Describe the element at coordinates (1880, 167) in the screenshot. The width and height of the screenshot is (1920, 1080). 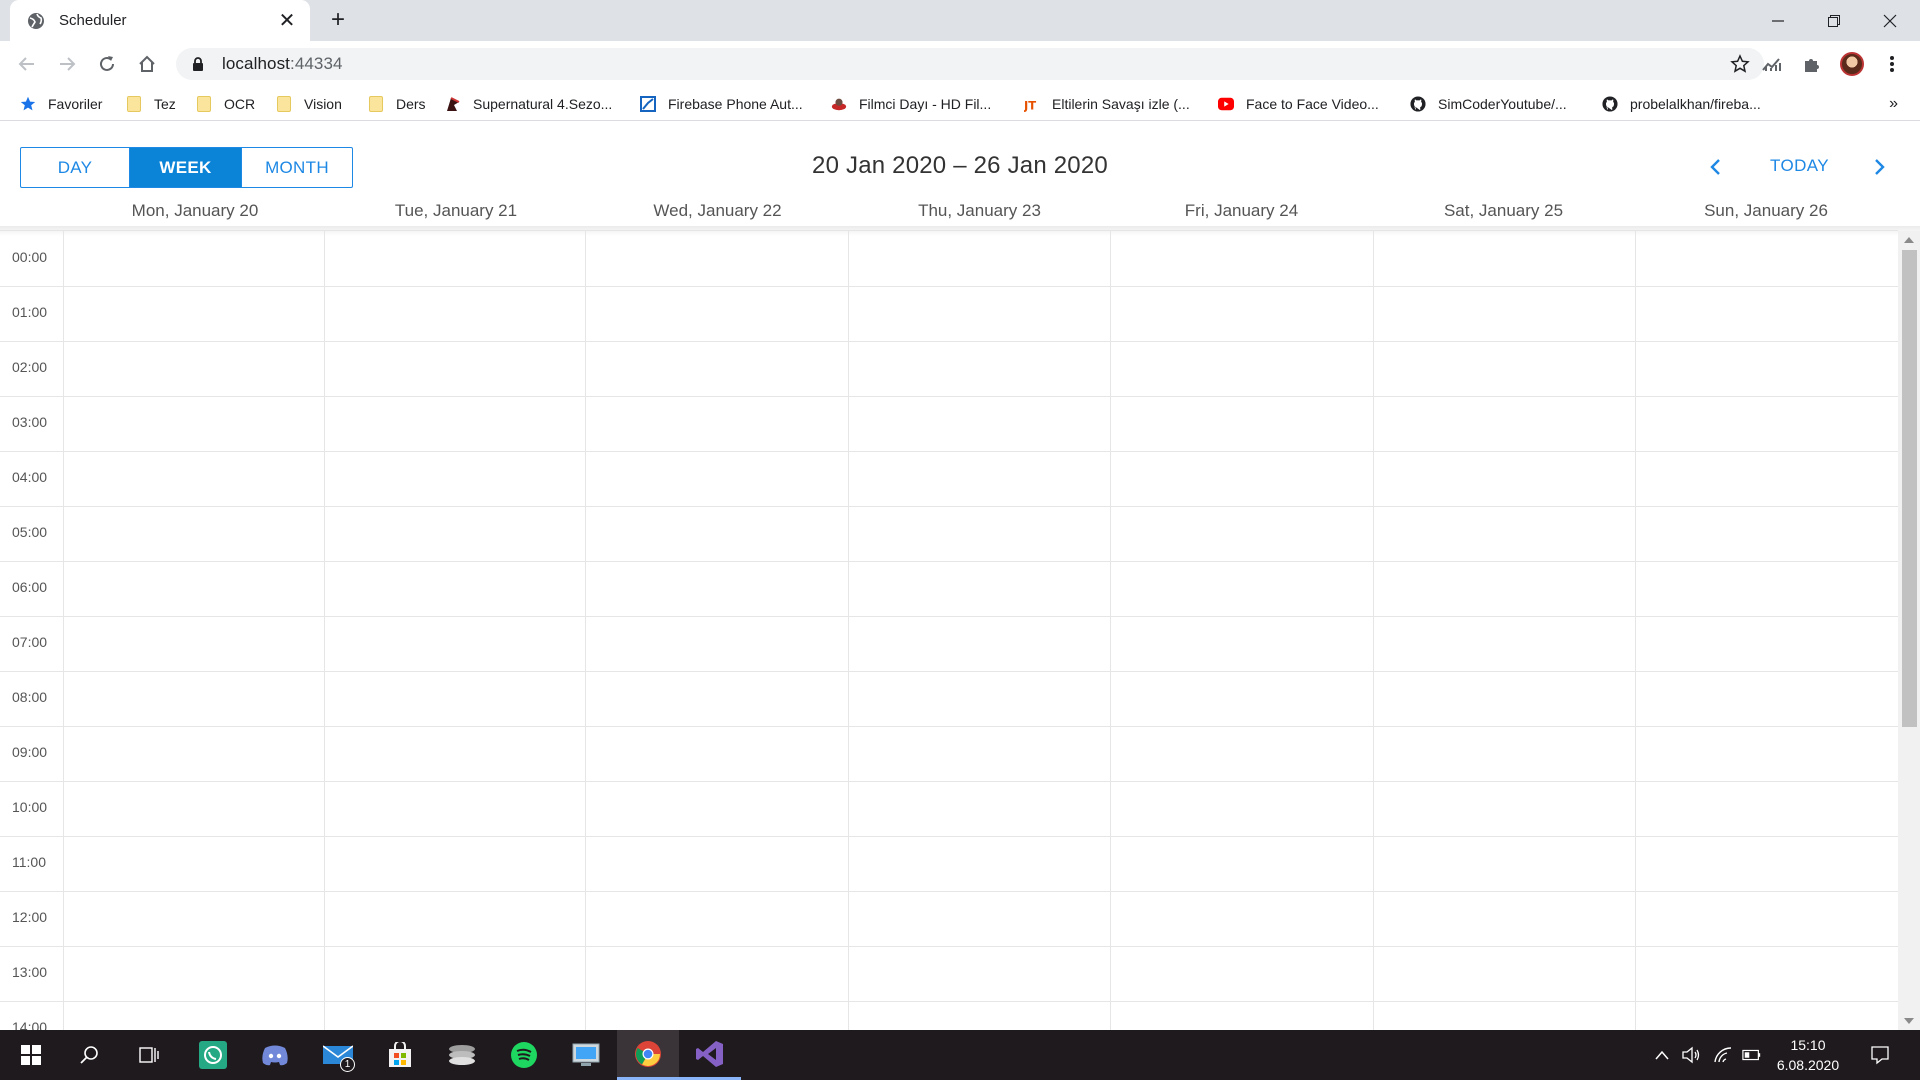
I see `next-week-icon` at that location.